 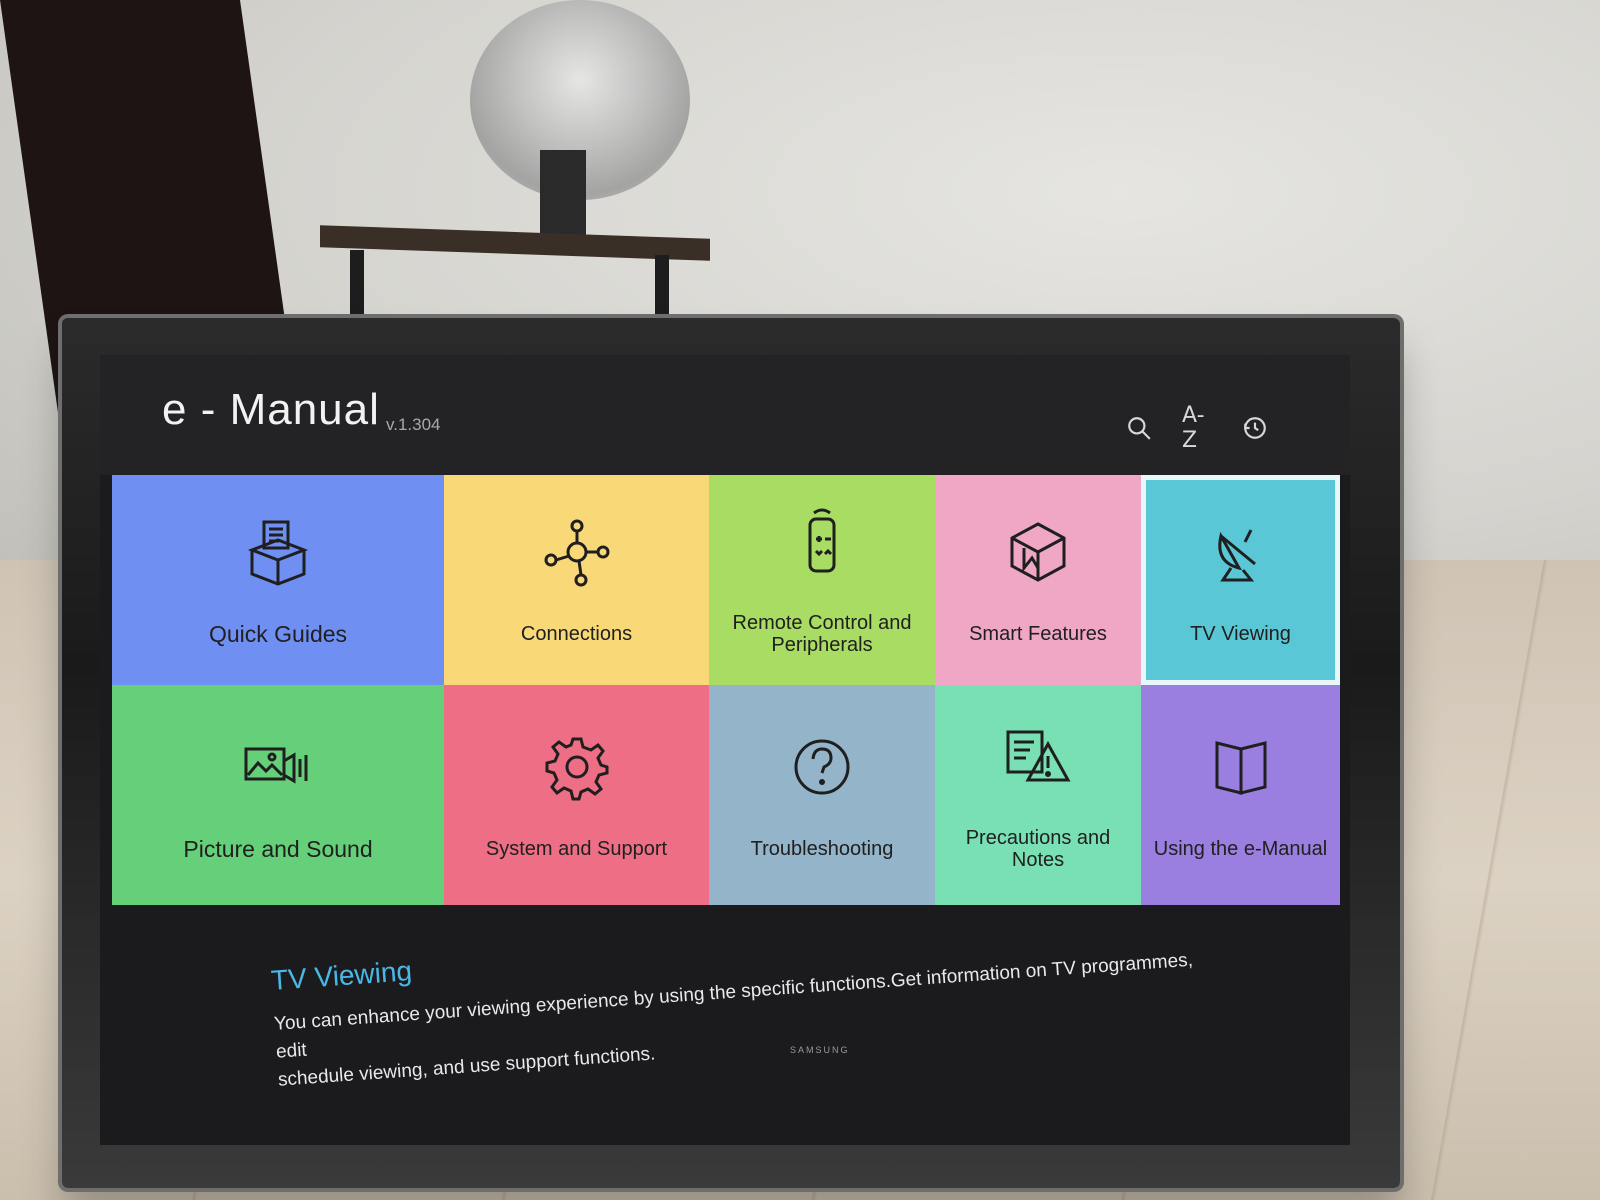 I want to click on tile-using-the-emanual: Using the e-Manual, so click(x=1240, y=795).